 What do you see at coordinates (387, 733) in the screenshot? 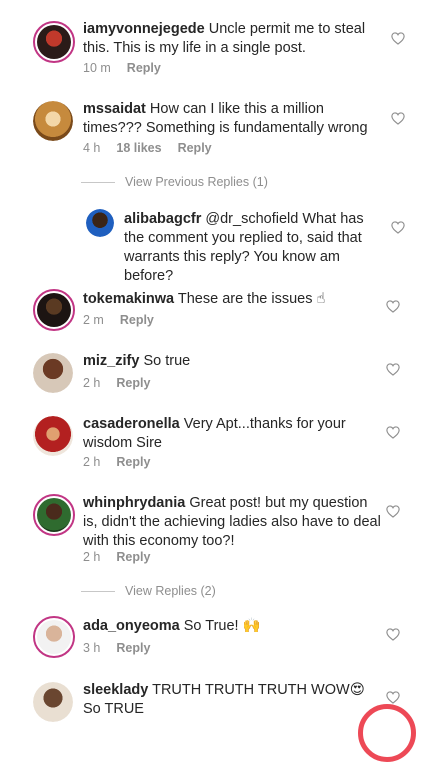
I see `floating-action-button` at bounding box center [387, 733].